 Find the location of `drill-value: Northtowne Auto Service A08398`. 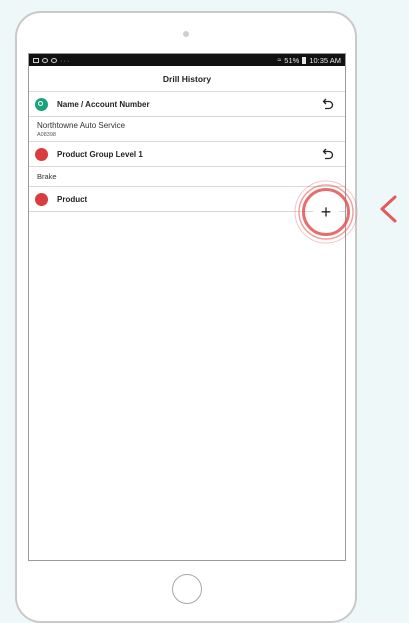

drill-value: Northtowne Auto Service A08398 is located at coordinates (187, 129).